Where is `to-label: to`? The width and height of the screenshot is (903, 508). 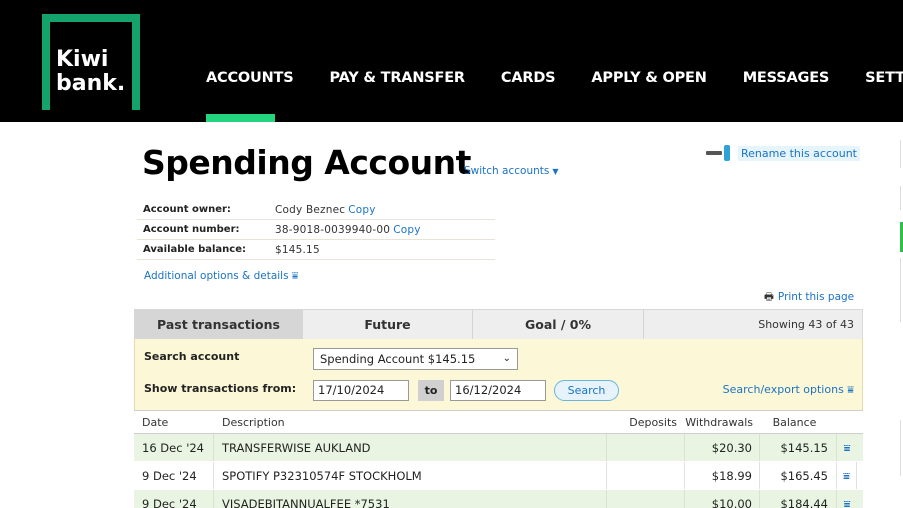
to-label: to is located at coordinates (431, 390).